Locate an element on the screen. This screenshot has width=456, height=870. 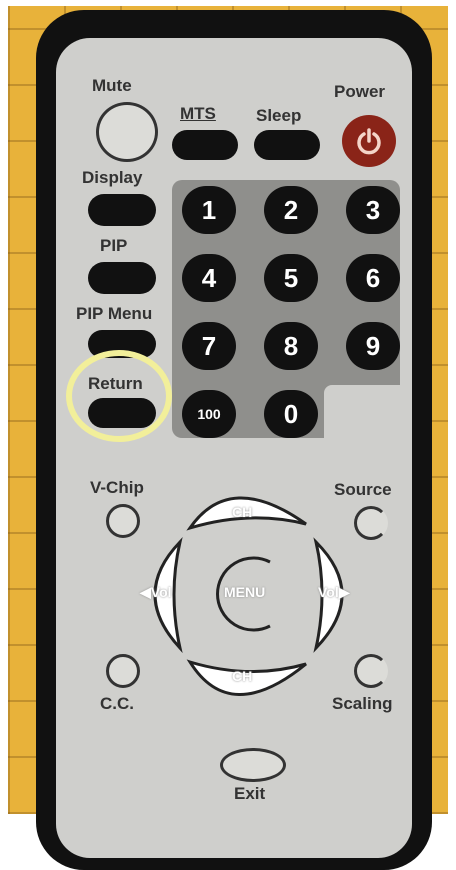
num-6-button: 6 is located at coordinates (373, 278).